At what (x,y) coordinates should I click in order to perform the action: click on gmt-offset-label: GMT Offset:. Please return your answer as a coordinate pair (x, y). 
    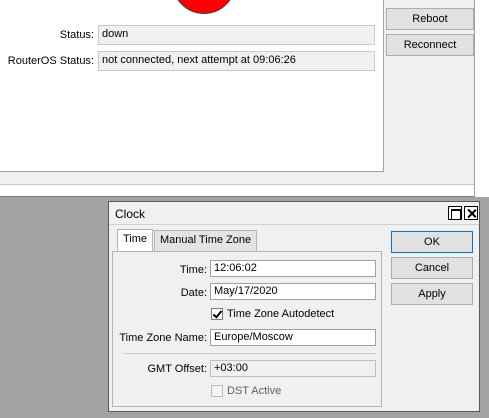
    Looking at the image, I should click on (177, 369).